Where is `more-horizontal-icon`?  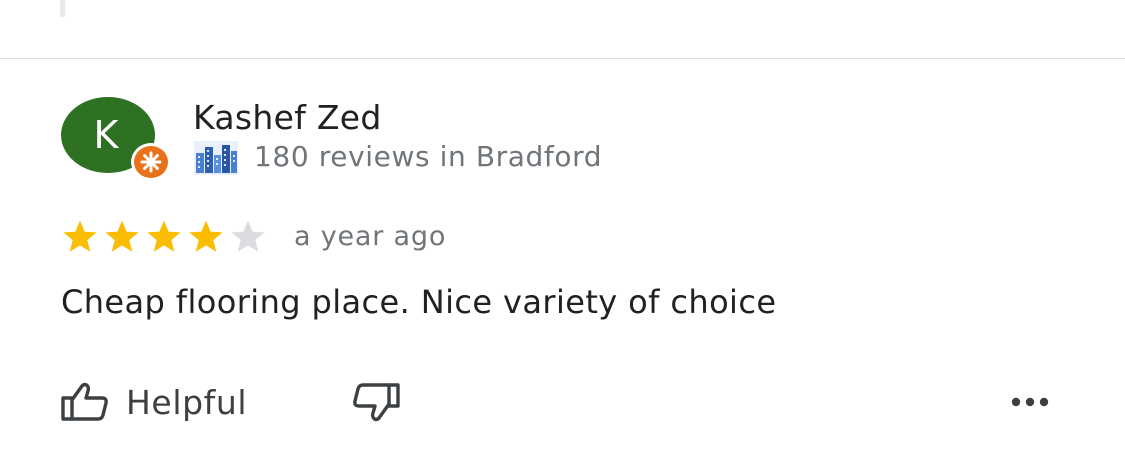
more-horizontal-icon is located at coordinates (1030, 402).